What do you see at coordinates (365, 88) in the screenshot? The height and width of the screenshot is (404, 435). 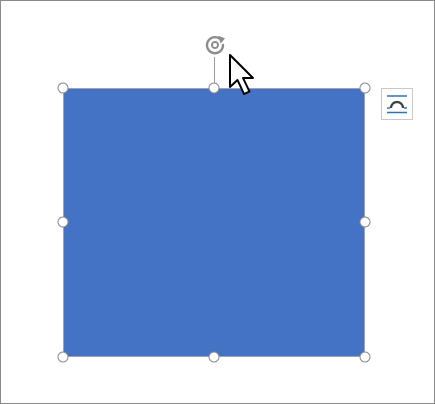 I see `resize-handle-top-right` at bounding box center [365, 88].